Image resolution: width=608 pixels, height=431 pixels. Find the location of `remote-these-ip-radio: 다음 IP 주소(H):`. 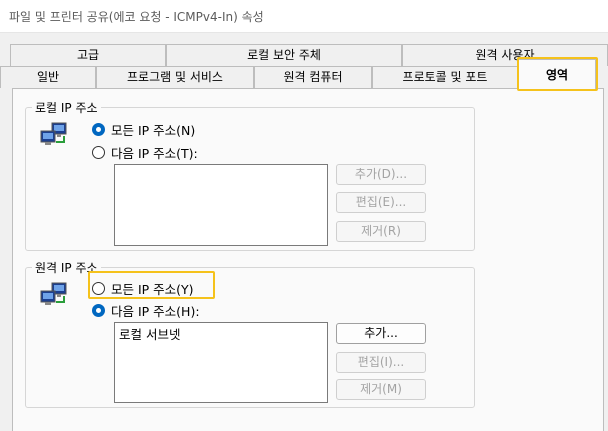

remote-these-ip-radio: 다음 IP 주소(H): is located at coordinates (146, 310).